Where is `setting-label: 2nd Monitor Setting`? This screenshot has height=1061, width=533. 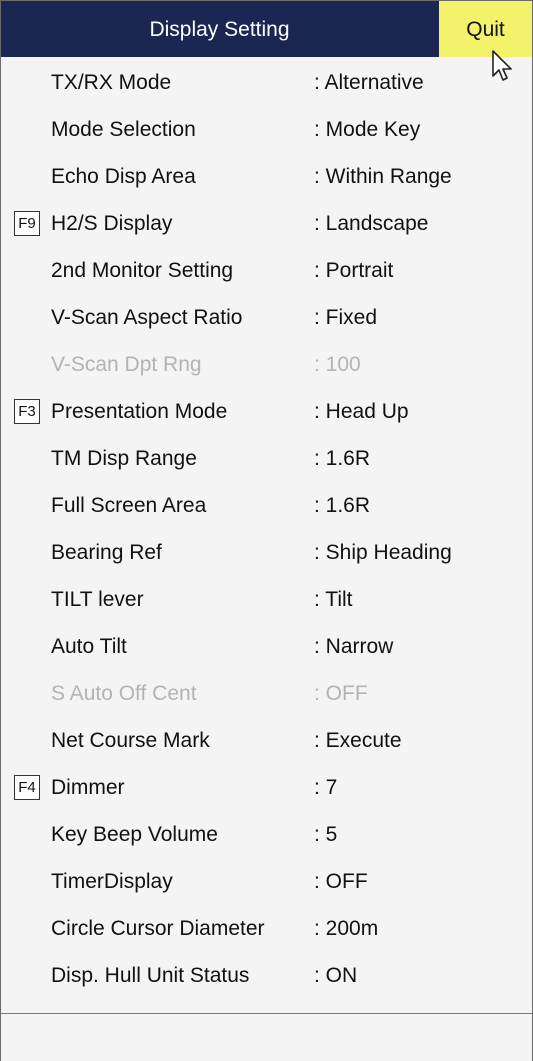
setting-label: 2nd Monitor Setting is located at coordinates (142, 270).